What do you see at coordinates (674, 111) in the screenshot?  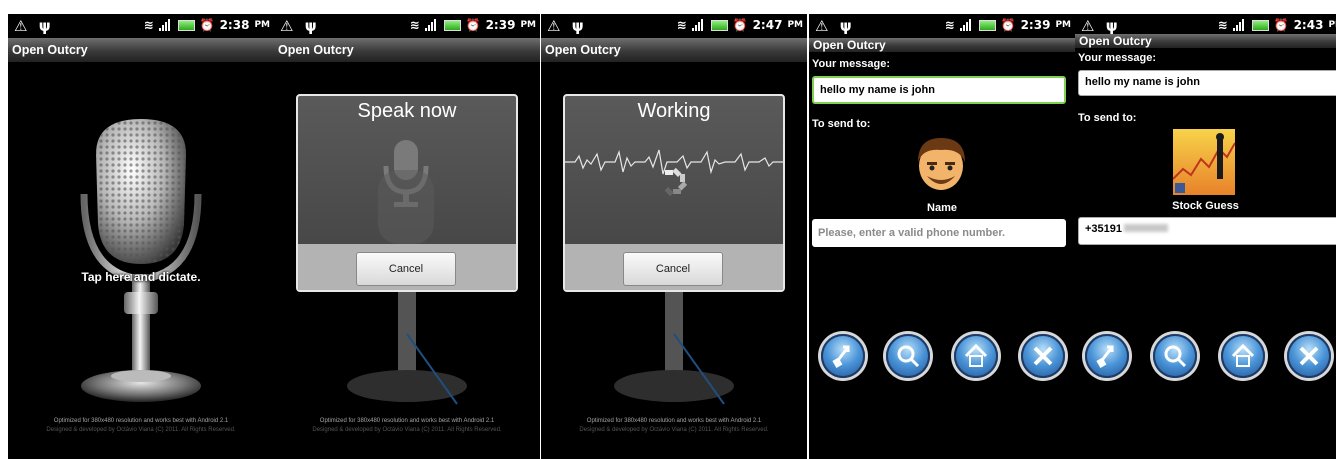 I see `dialog-title: Working` at bounding box center [674, 111].